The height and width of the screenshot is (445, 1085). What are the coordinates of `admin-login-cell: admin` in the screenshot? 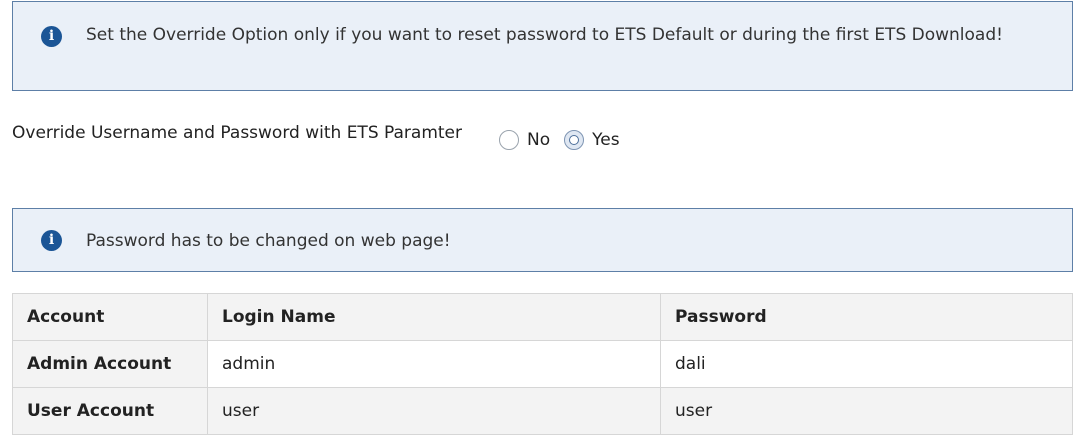 It's located at (434, 364).